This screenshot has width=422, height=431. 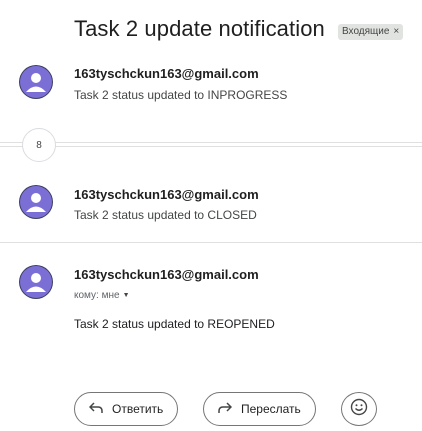 I want to click on recipient-text: кому: мне, so click(x=97, y=295).